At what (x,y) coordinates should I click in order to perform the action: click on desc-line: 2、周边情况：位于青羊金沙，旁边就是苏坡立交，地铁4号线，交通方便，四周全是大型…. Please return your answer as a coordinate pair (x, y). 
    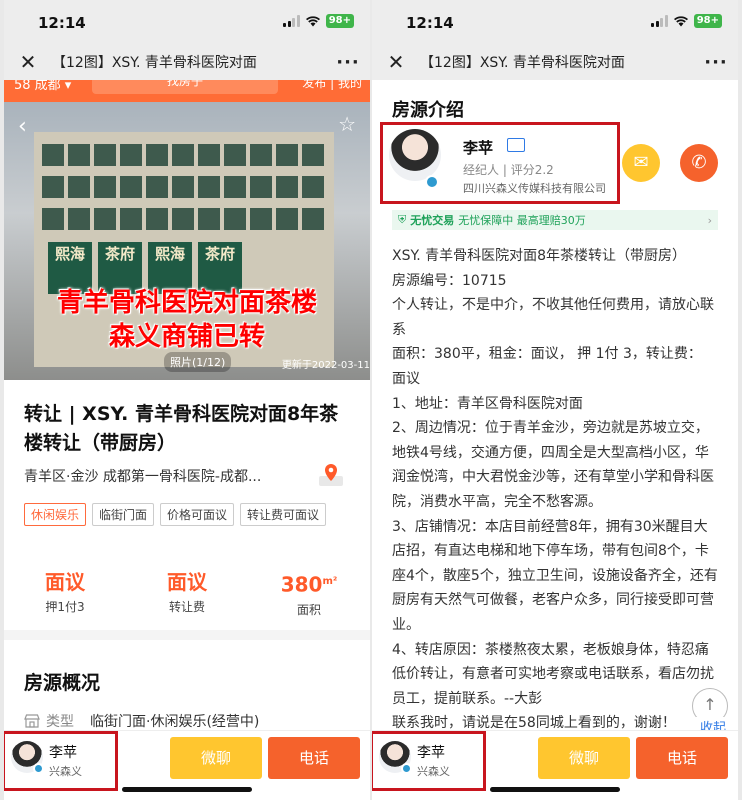
    Looking at the image, I should click on (553, 465).